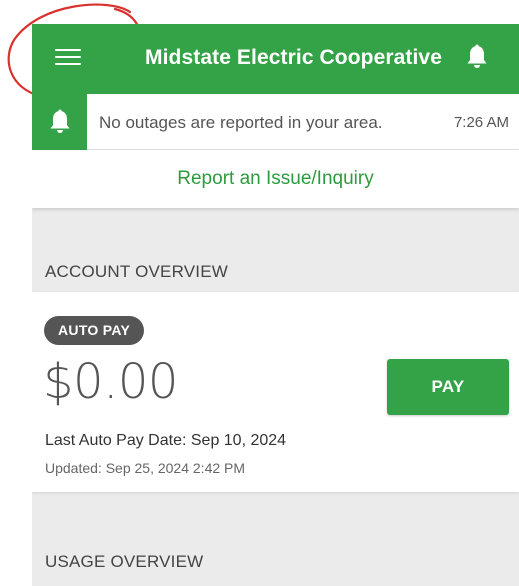 This screenshot has width=519, height=586. Describe the element at coordinates (110, 382) in the screenshot. I see `balance-amount: $0.00` at that location.